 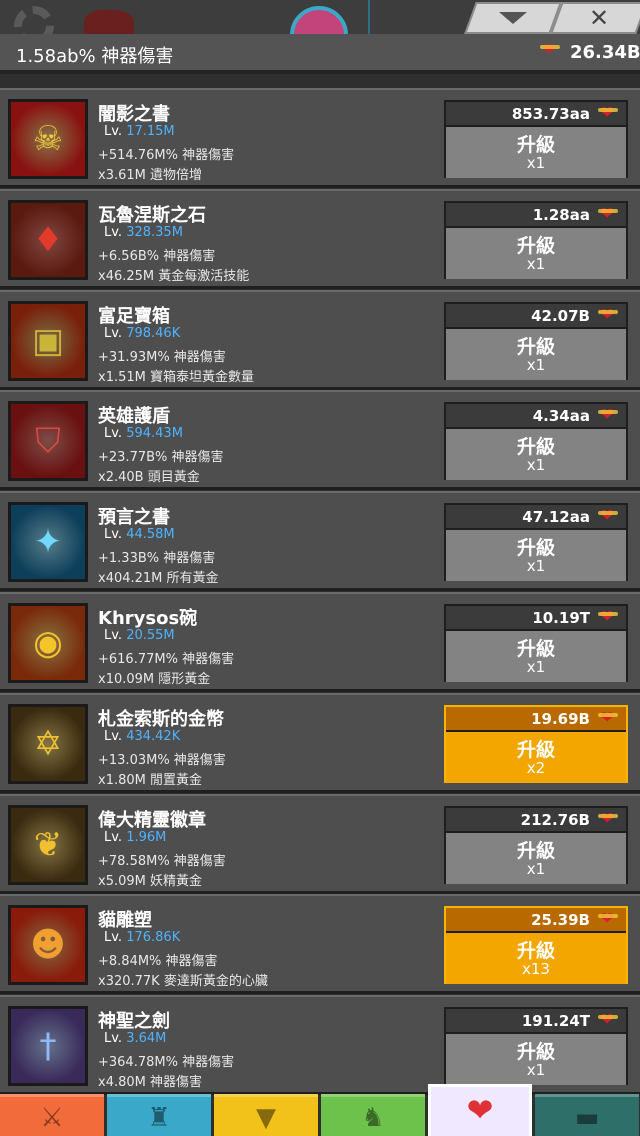 I want to click on artifact-bonus-effect: x5.09M 妖精黃金, so click(x=150, y=881).